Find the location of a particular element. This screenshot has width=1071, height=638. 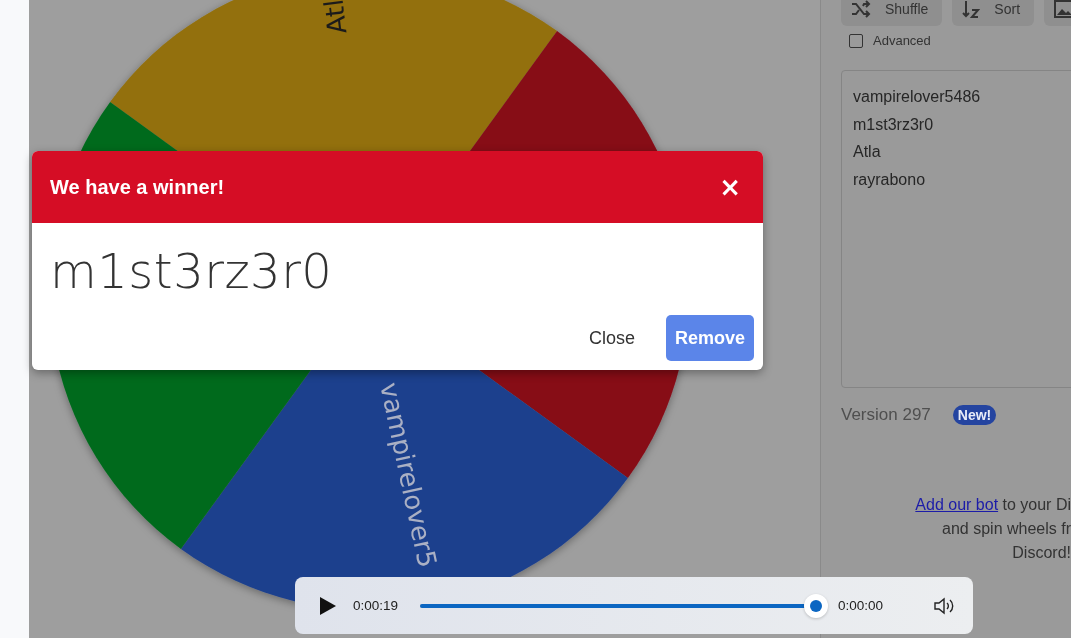

slider-thumb is located at coordinates (816, 605).